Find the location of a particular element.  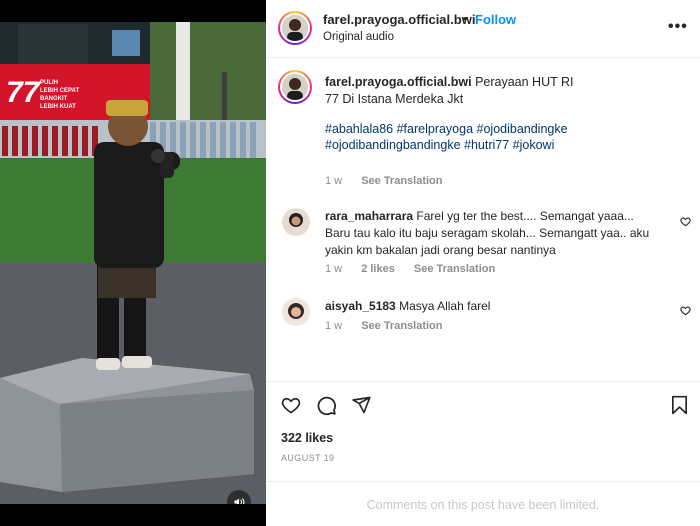

follow-button: Follow is located at coordinates (495, 19).